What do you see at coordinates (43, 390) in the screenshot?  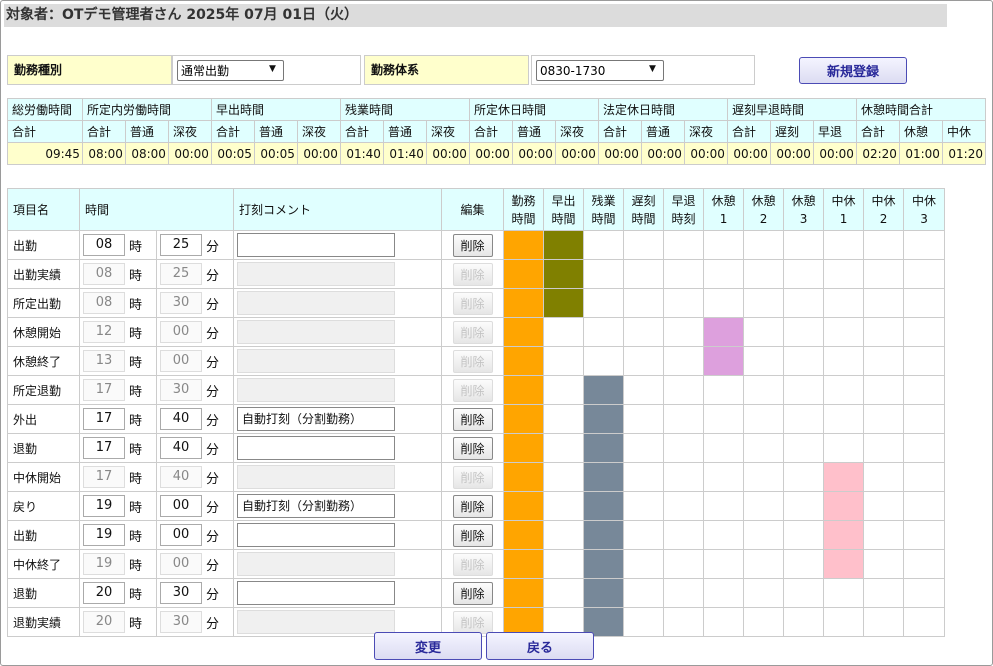 I see `row-item-name: 所定退勤` at bounding box center [43, 390].